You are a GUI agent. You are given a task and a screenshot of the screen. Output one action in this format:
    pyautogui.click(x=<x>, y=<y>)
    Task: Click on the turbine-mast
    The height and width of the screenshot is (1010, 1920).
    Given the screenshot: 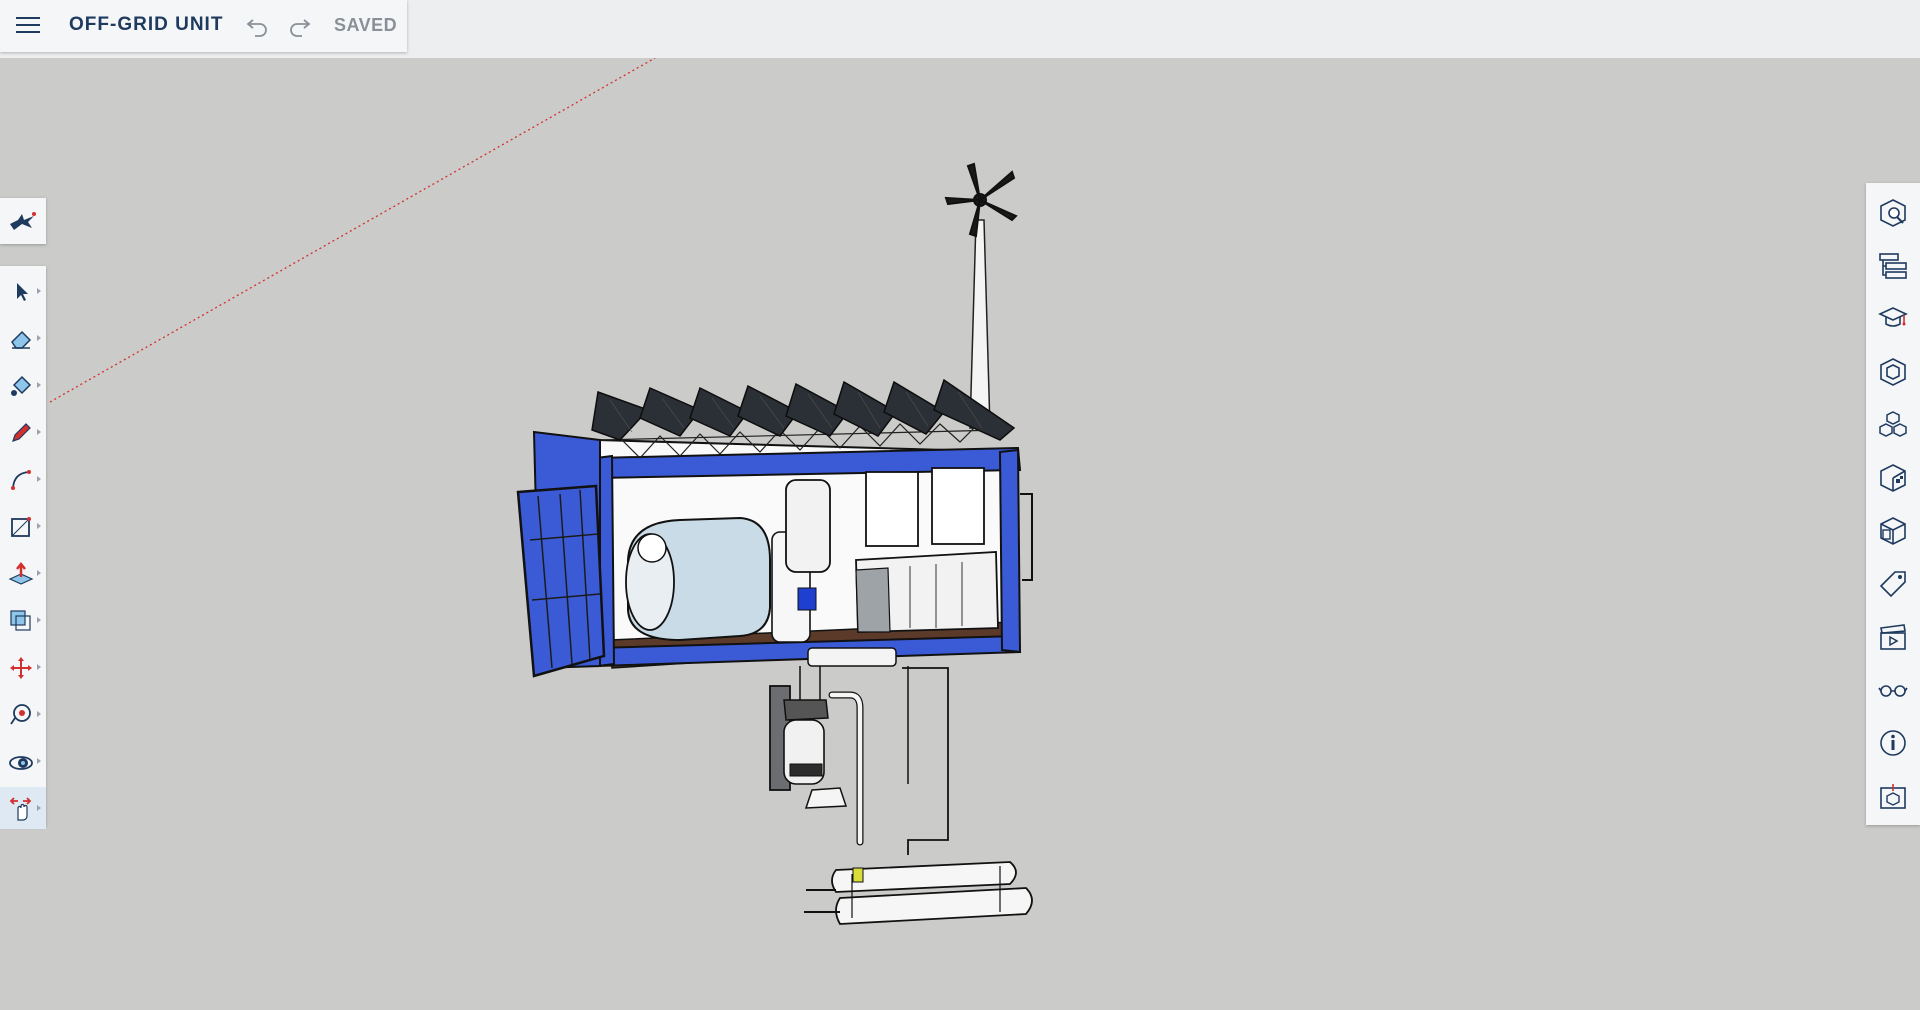 What is the action you would take?
    pyautogui.click(x=980, y=324)
    